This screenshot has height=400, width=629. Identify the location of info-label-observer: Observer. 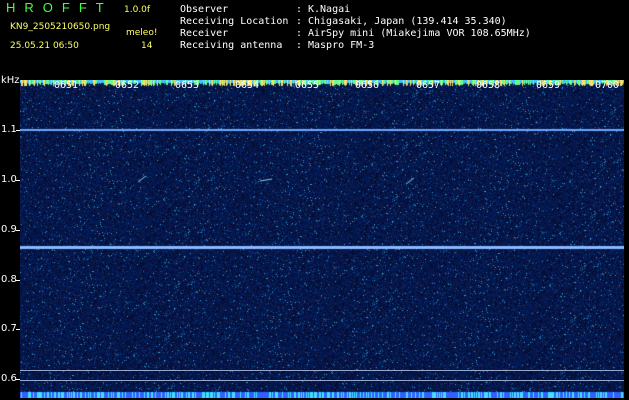
(204, 9).